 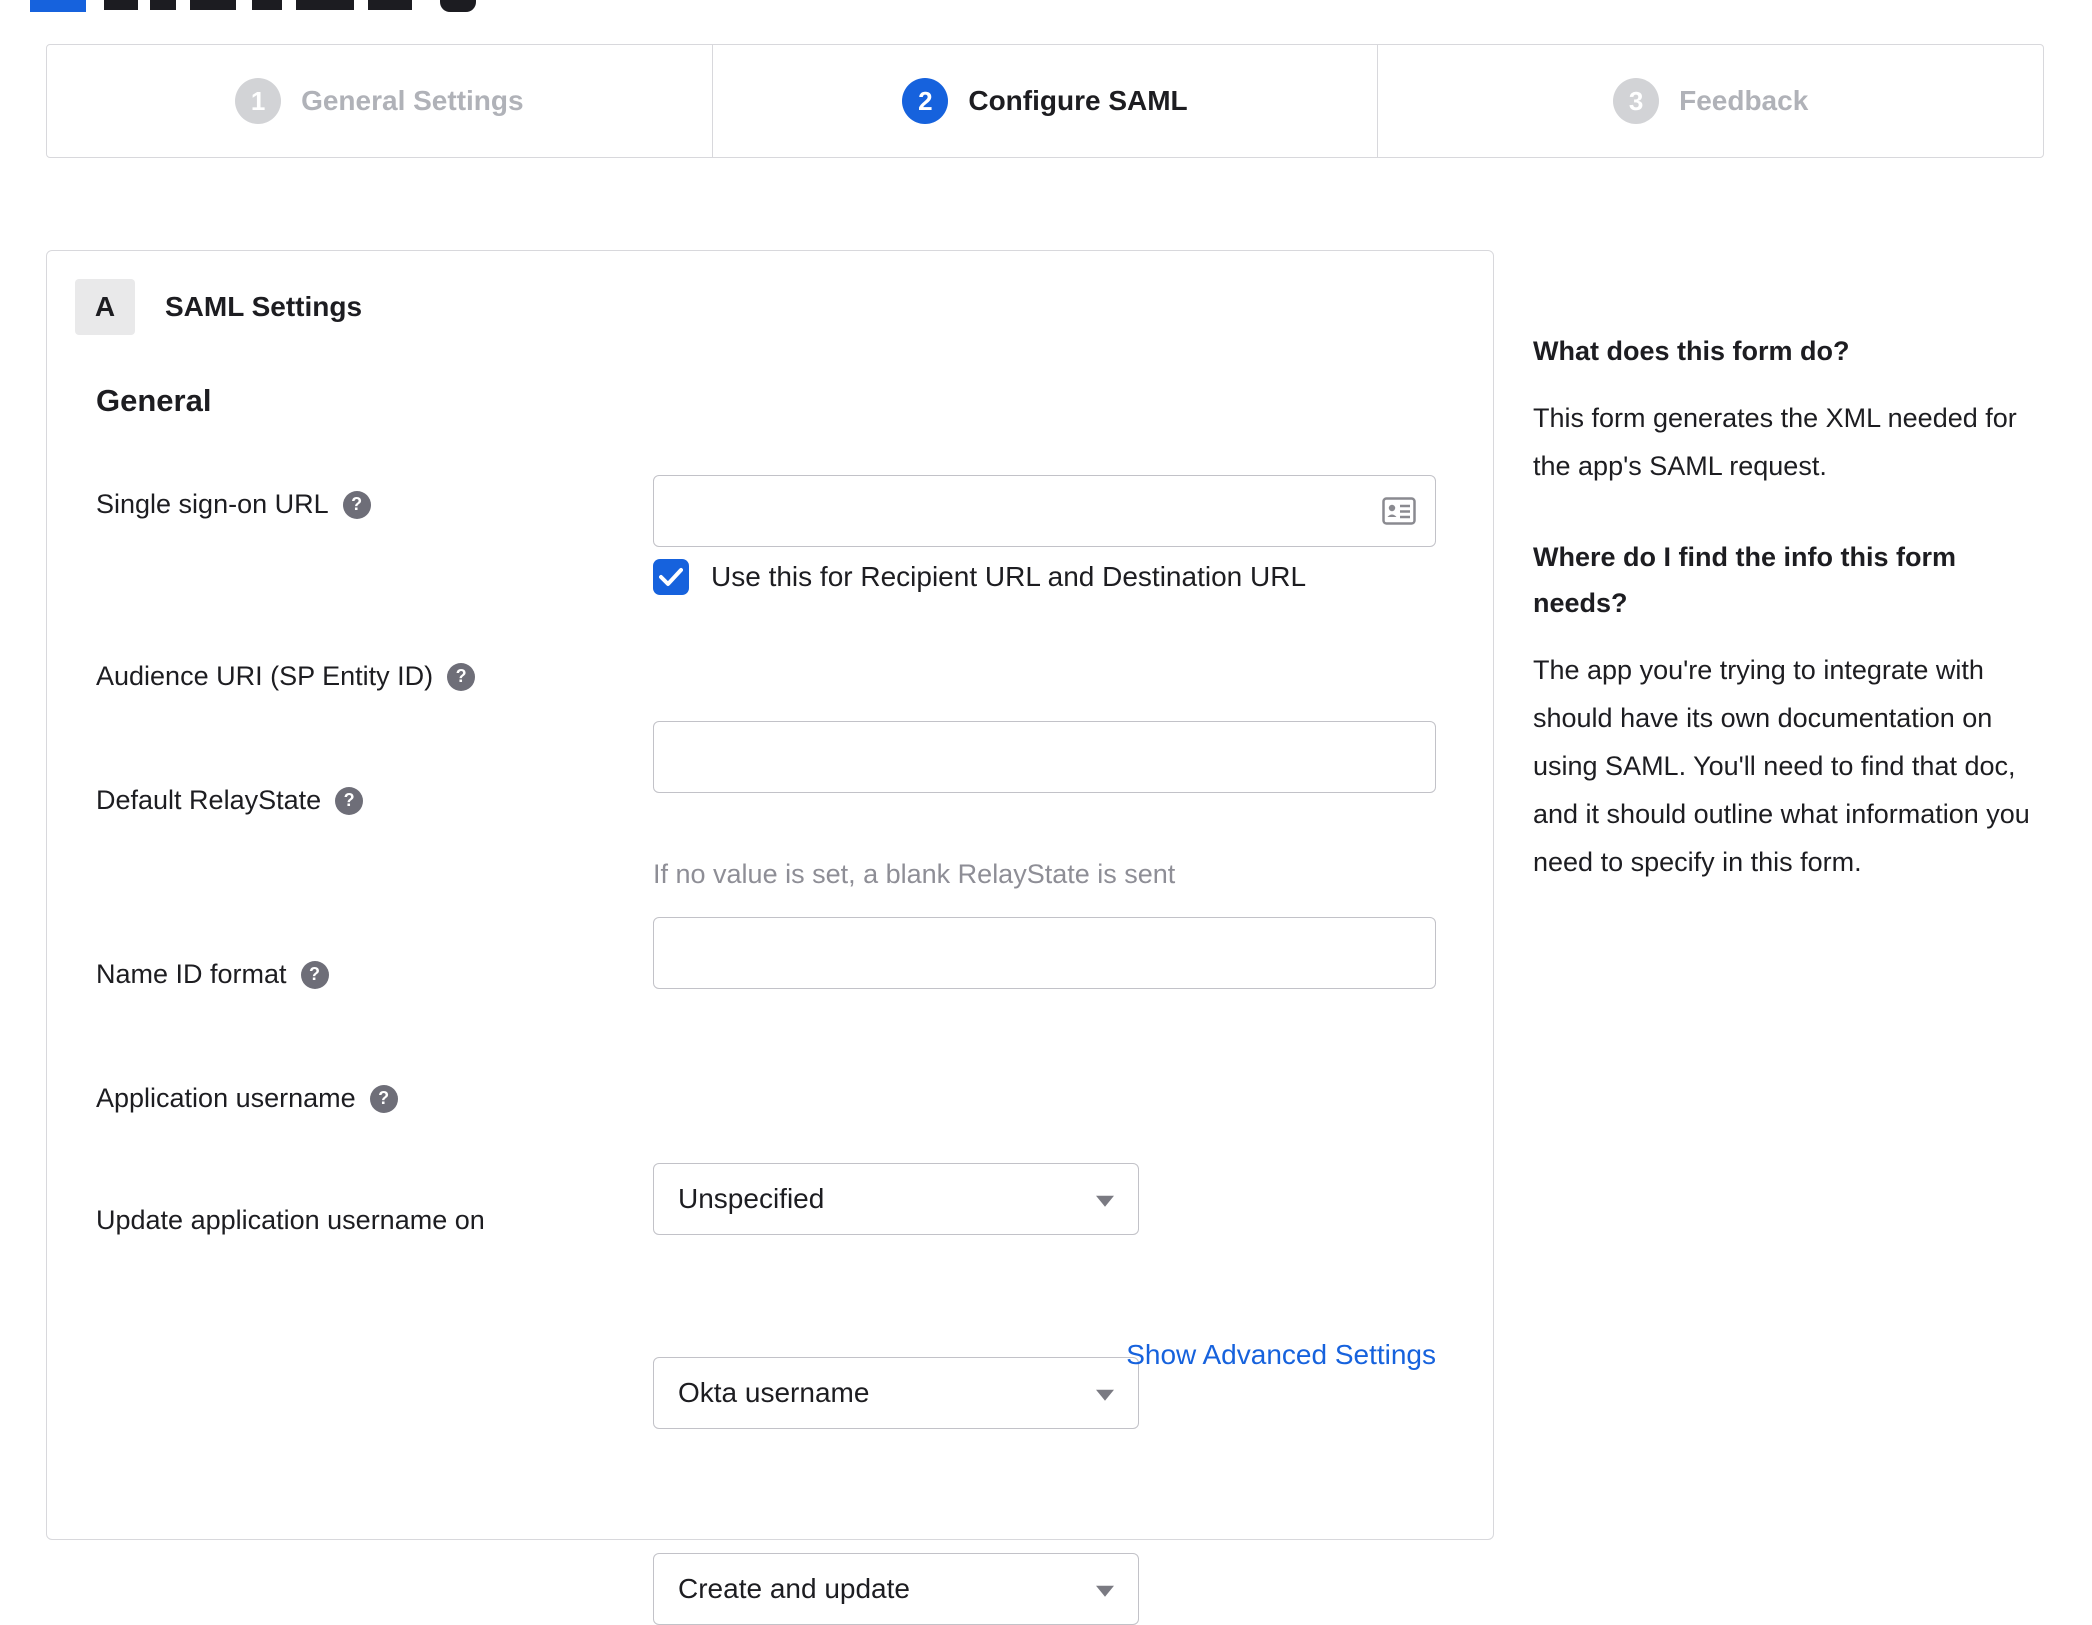 I want to click on audience-uri-input-wrap, so click(x=1044, y=757).